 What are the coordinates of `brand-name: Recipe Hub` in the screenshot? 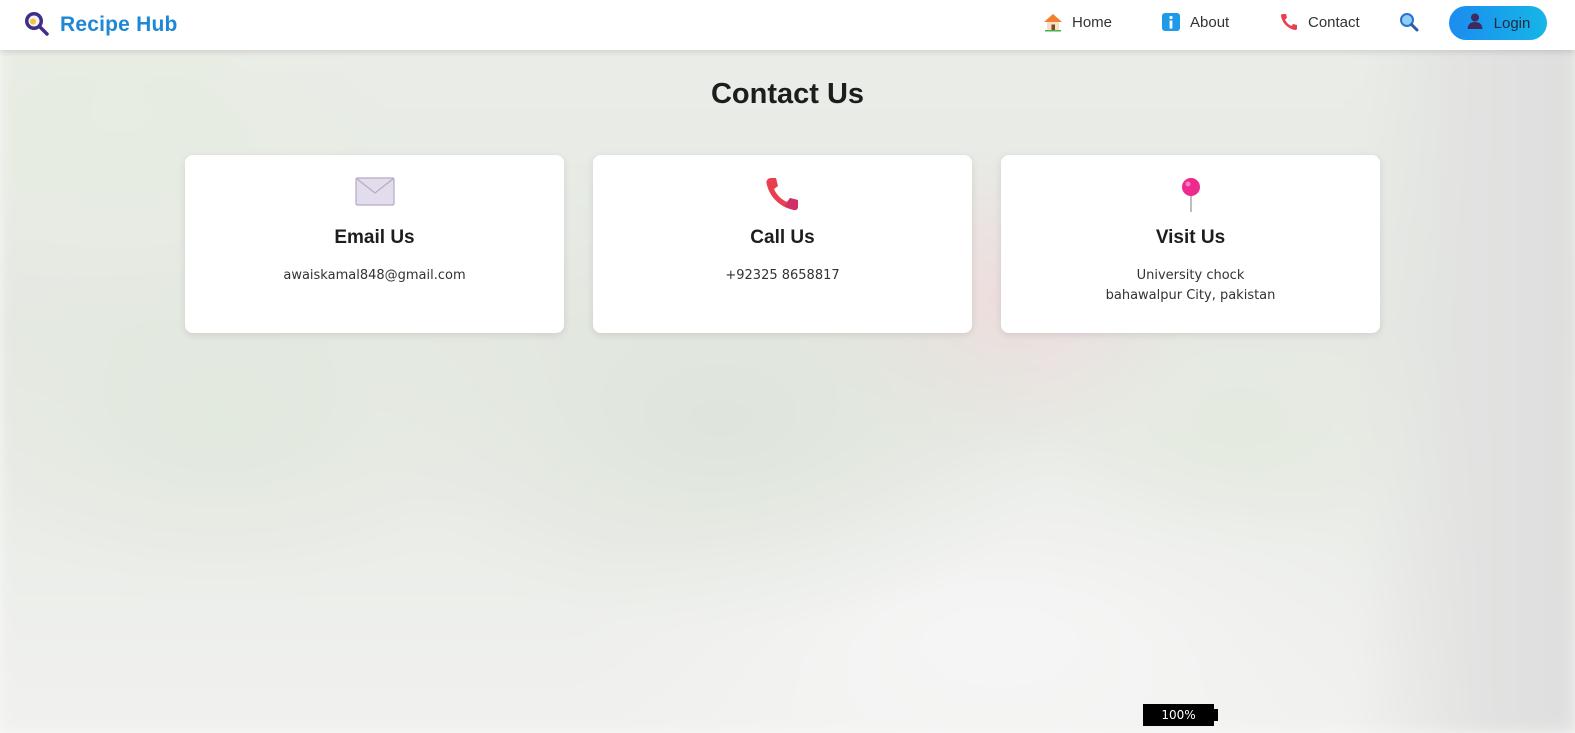 It's located at (119, 24).